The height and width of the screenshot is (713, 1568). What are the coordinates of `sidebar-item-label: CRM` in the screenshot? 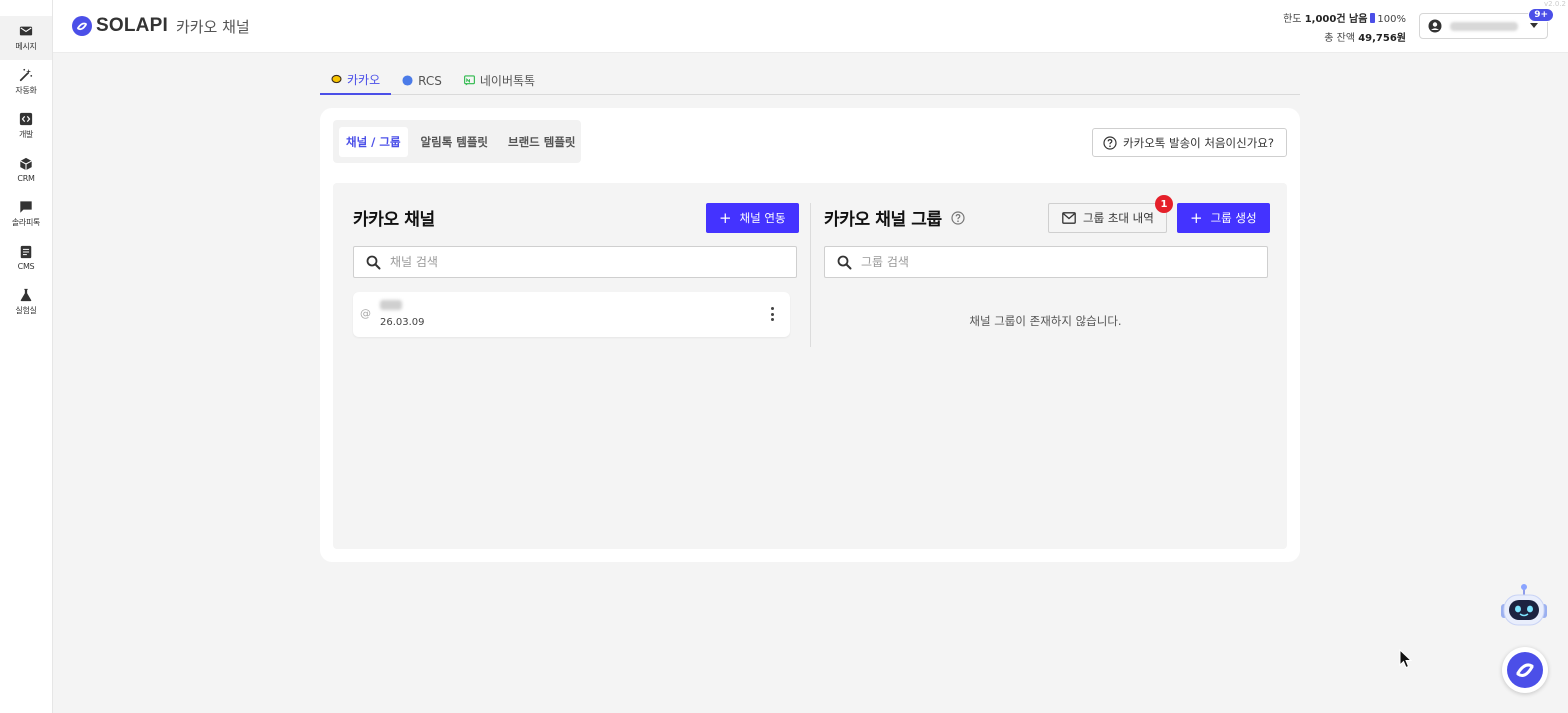 It's located at (26, 178).